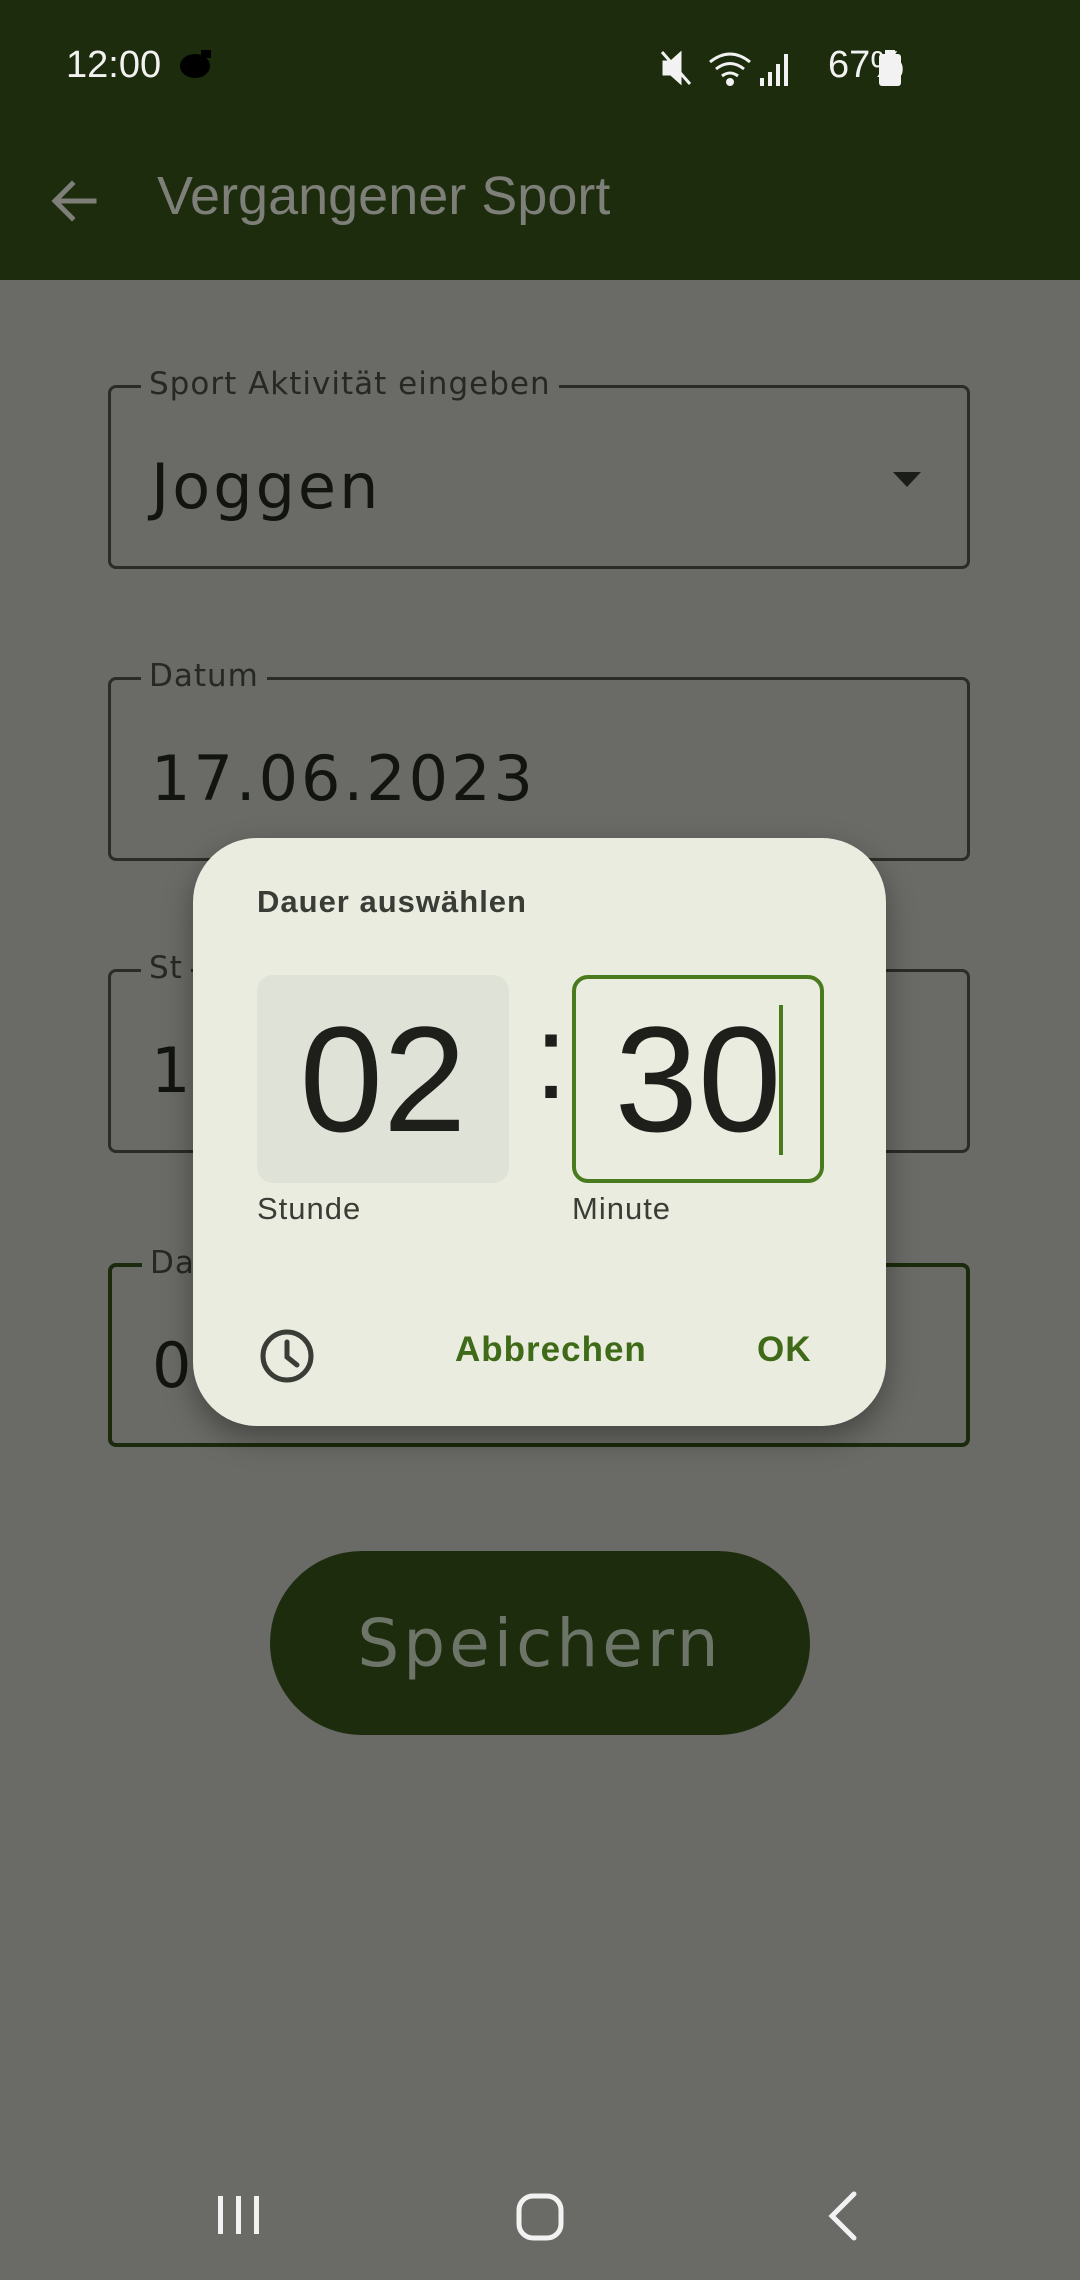 The height and width of the screenshot is (2280, 1080). I want to click on start-time-label: St, so click(166, 968).